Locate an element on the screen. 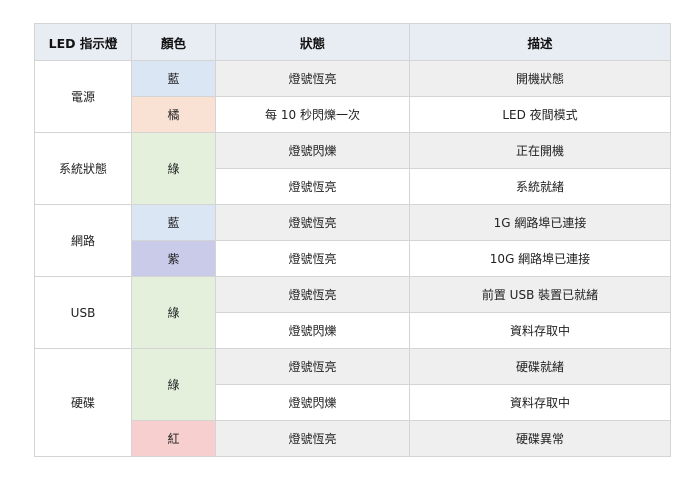  color-cell: 紫 is located at coordinates (173, 258).